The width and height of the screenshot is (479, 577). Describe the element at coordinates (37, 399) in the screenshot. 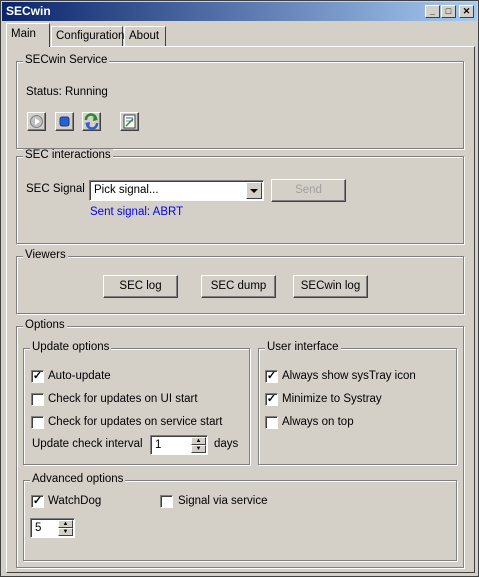

I see `check-ui-start-checkbox` at that location.